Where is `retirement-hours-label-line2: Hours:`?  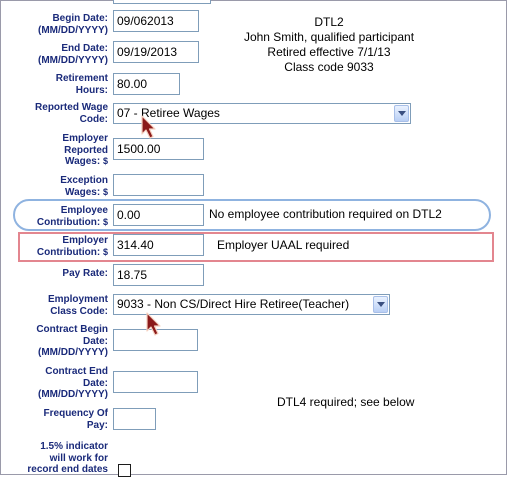 retirement-hours-label-line2: Hours: is located at coordinates (91, 90).